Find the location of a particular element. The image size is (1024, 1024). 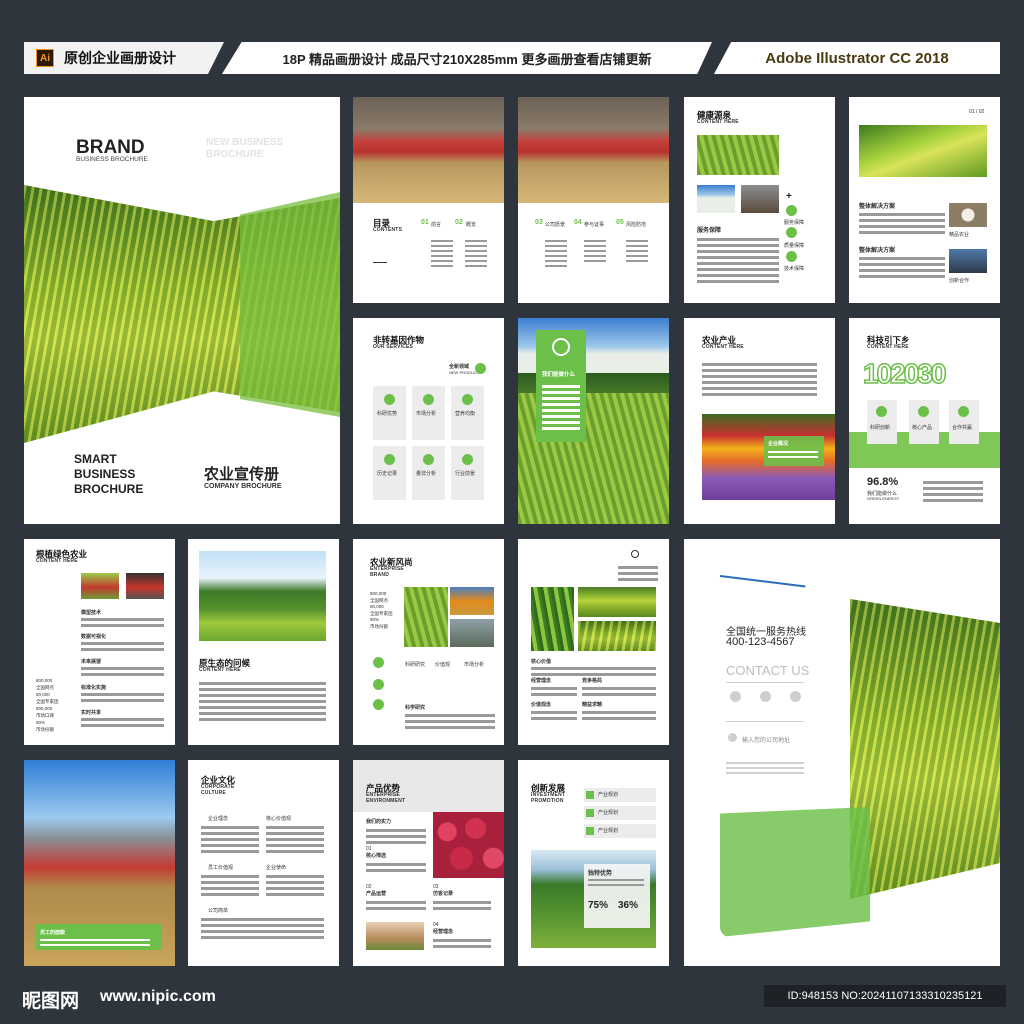

wheat-image is located at coordinates (617, 602).